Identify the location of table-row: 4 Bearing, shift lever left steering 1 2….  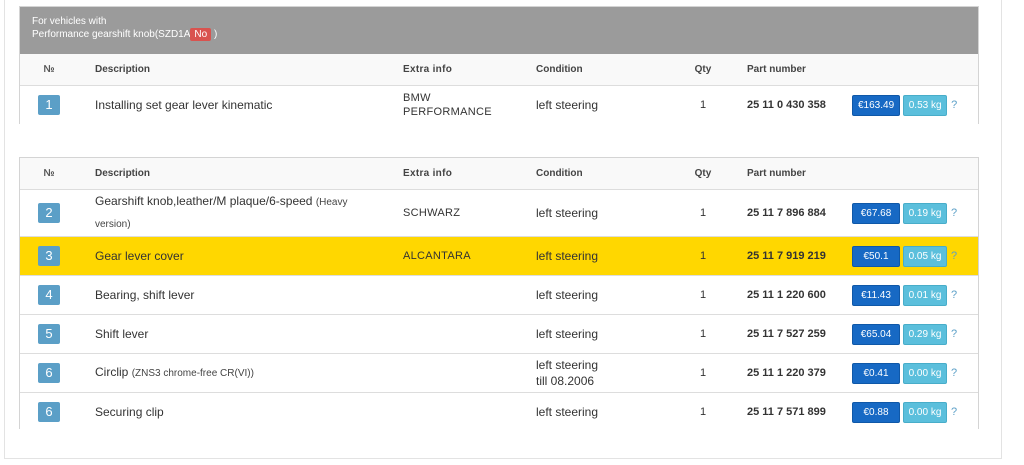
(499, 295).